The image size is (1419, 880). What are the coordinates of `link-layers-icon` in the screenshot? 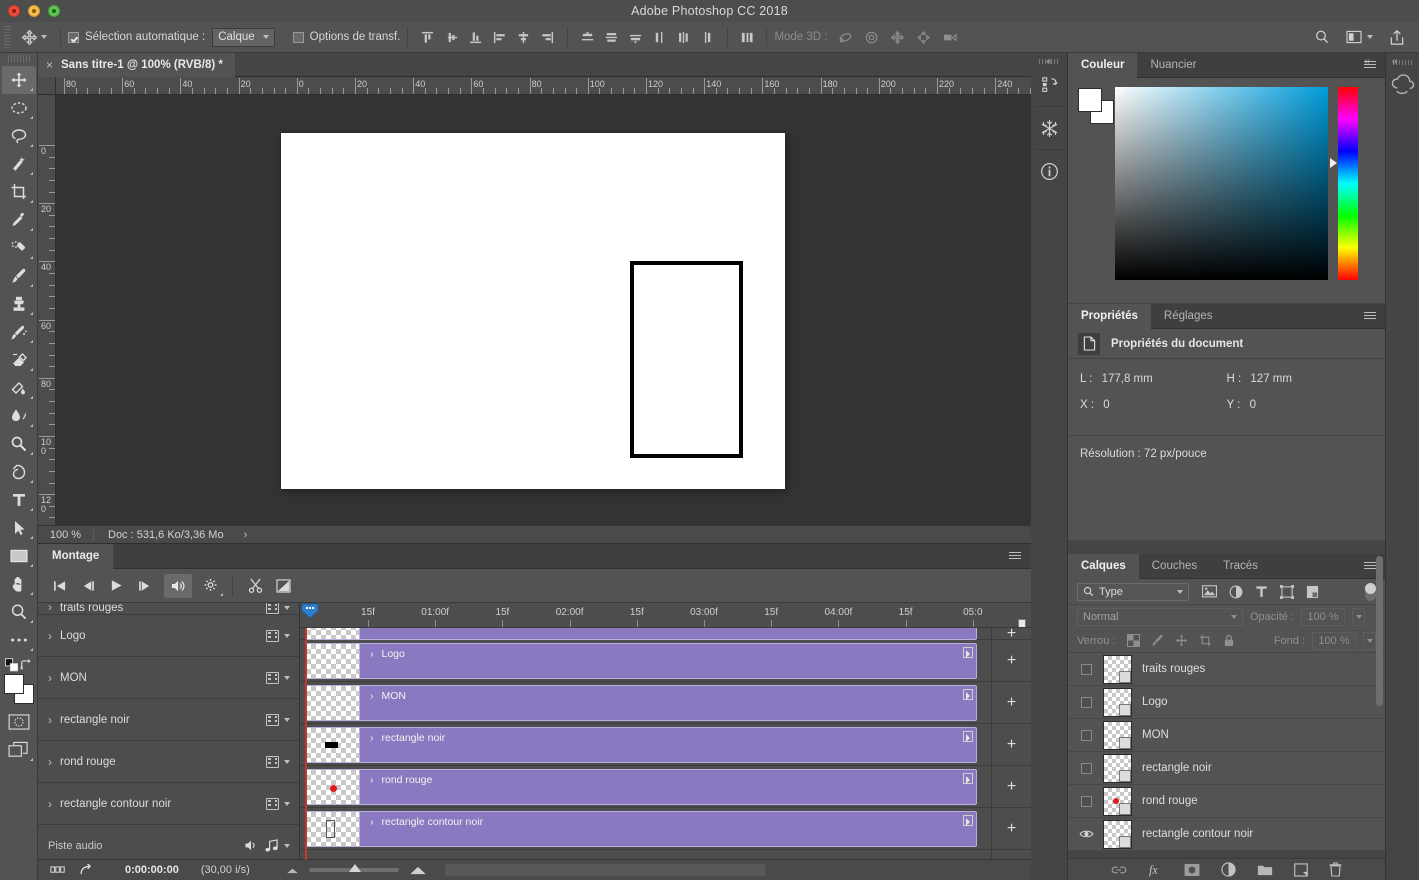 It's located at (1119, 870).